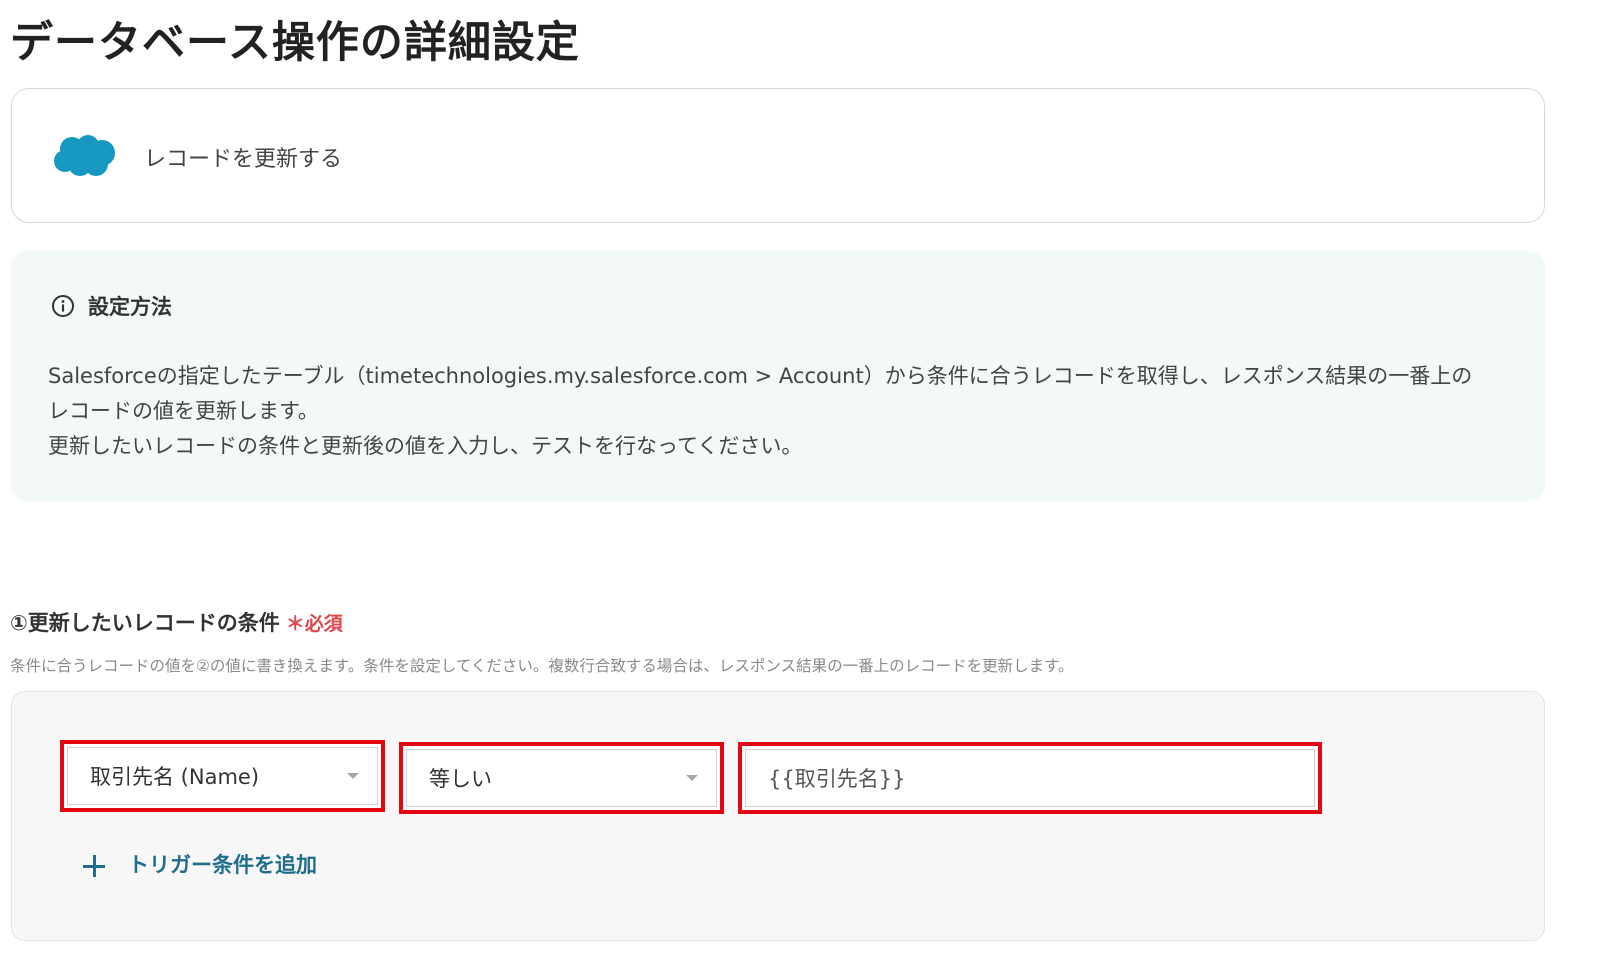 The width and height of the screenshot is (1600, 976). I want to click on condition-section-title: ①更新したいレコードの条件 ＊必須, so click(176, 622).